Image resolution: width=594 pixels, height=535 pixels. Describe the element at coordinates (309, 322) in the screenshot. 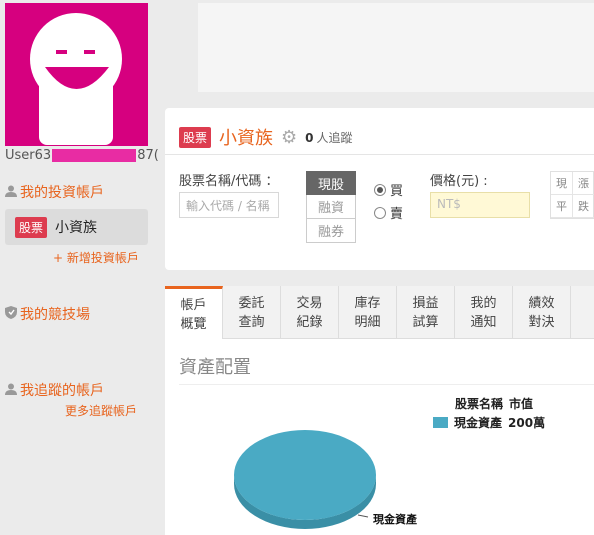

I see `tab-line: 紀錄` at that location.